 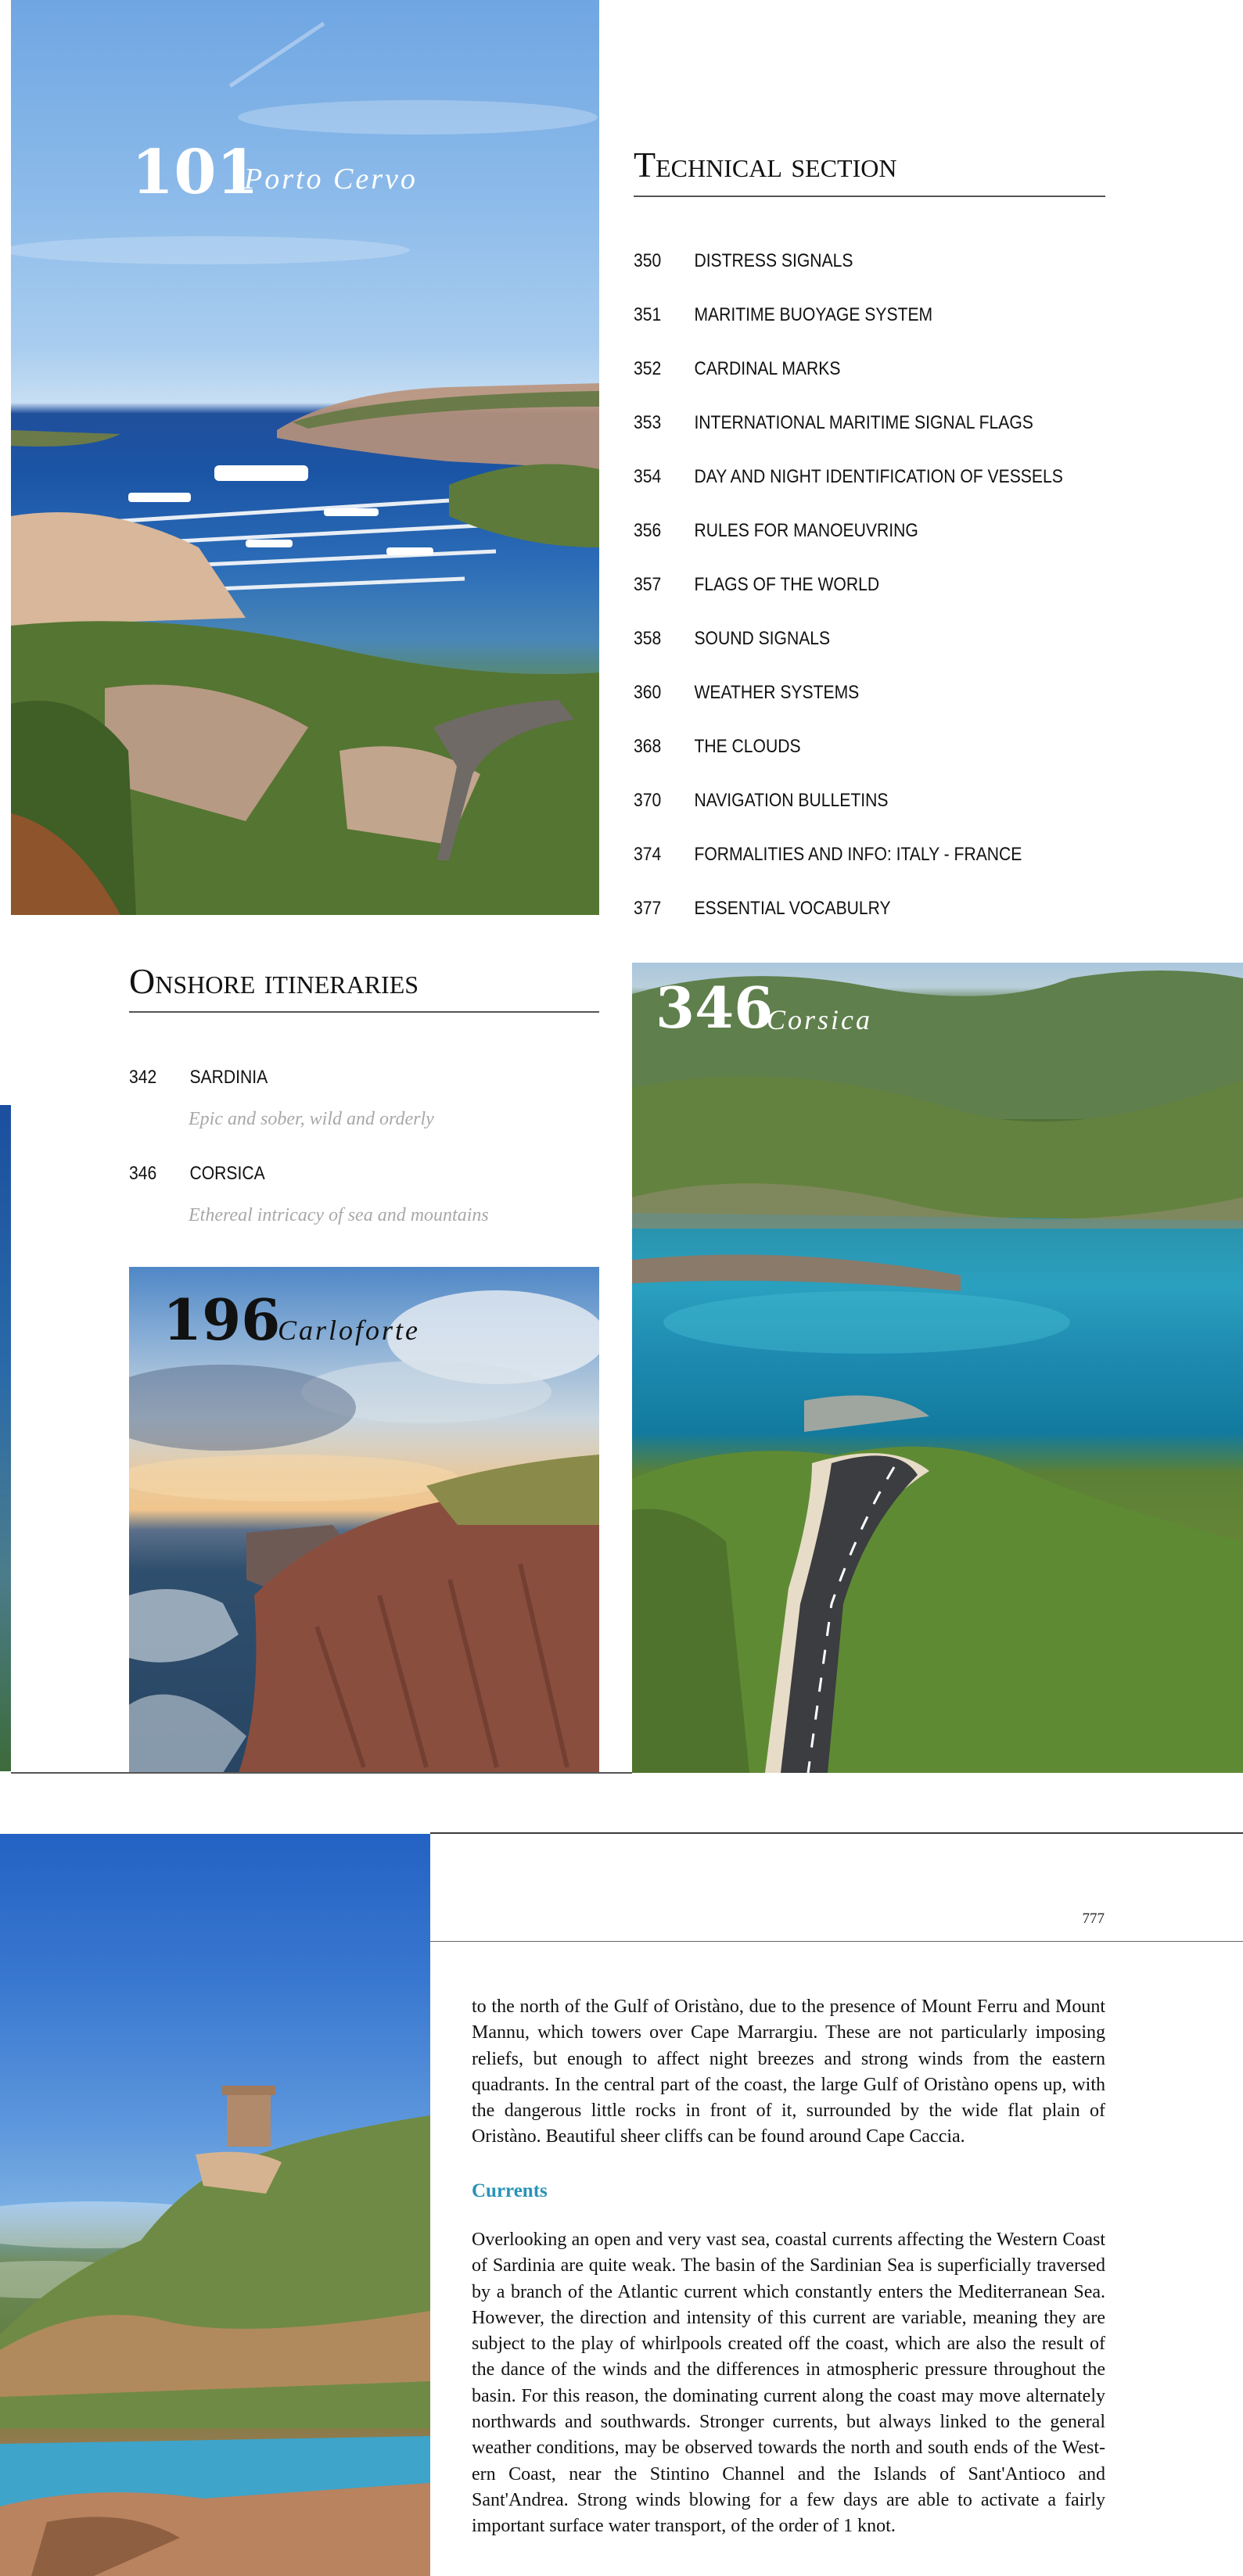 I want to click on technical-item: 353 INTERNATIONAL MARITIME SIGNAL FLAGS, so click(x=833, y=423).